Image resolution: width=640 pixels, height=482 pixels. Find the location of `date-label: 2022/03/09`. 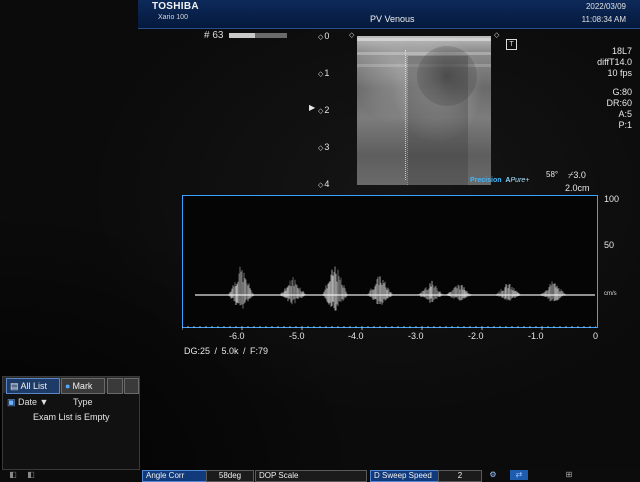

date-label: 2022/03/09 is located at coordinates (605, 6).